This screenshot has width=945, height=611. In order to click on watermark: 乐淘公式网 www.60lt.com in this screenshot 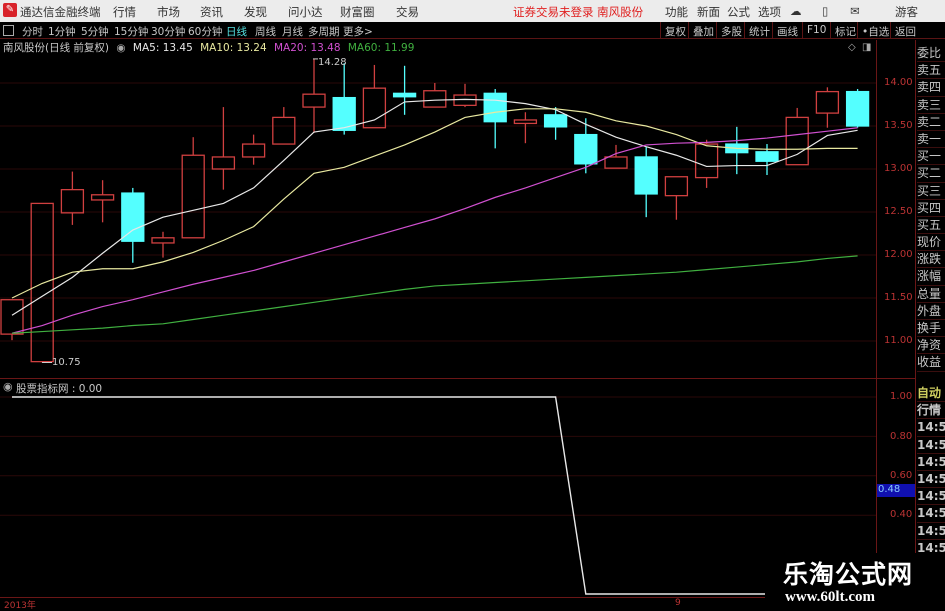, I will do `click(855, 581)`.